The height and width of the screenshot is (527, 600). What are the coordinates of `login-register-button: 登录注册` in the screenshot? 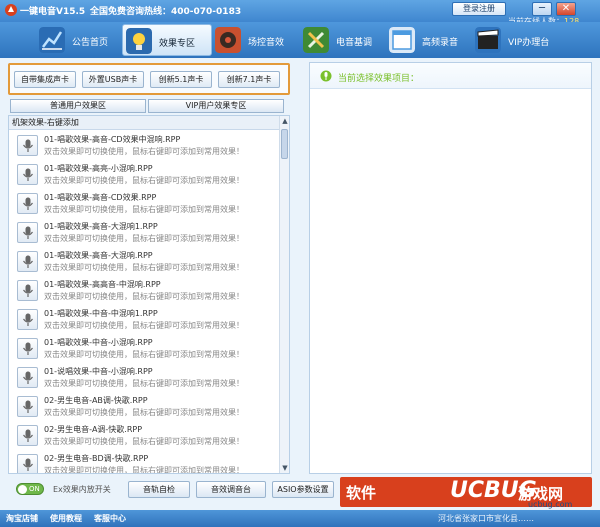 It's located at (479, 9).